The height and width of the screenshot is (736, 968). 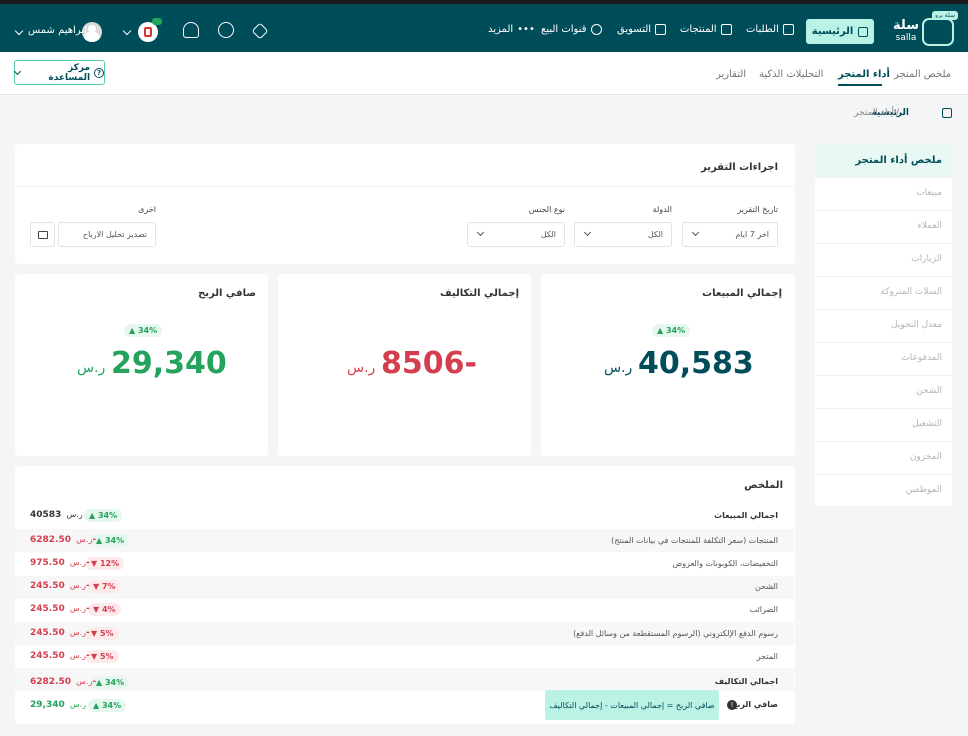 What do you see at coordinates (571, 29) in the screenshot?
I see `nav-sales-channels: قنوات البيع` at bounding box center [571, 29].